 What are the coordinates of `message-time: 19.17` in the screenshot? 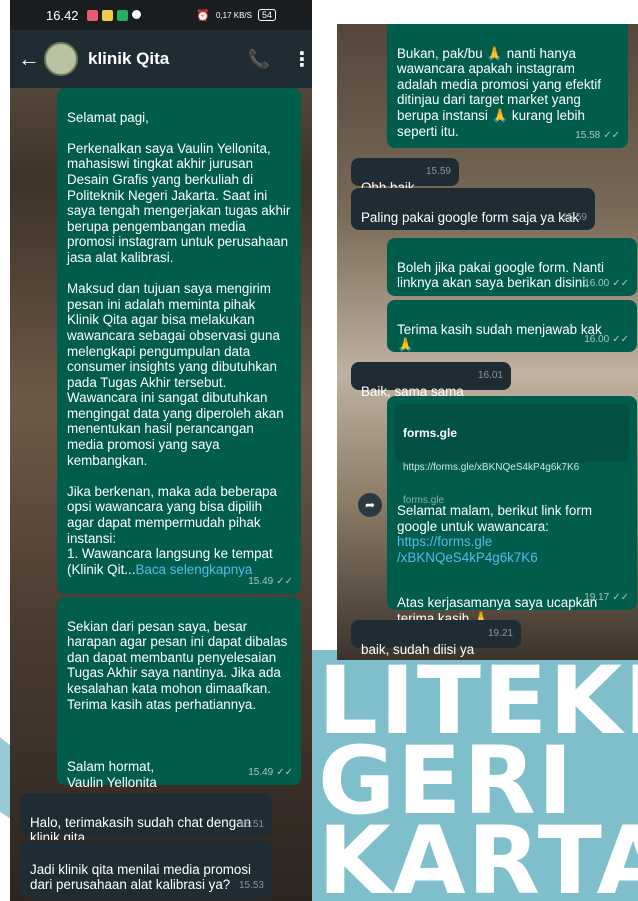 It's located at (597, 598).